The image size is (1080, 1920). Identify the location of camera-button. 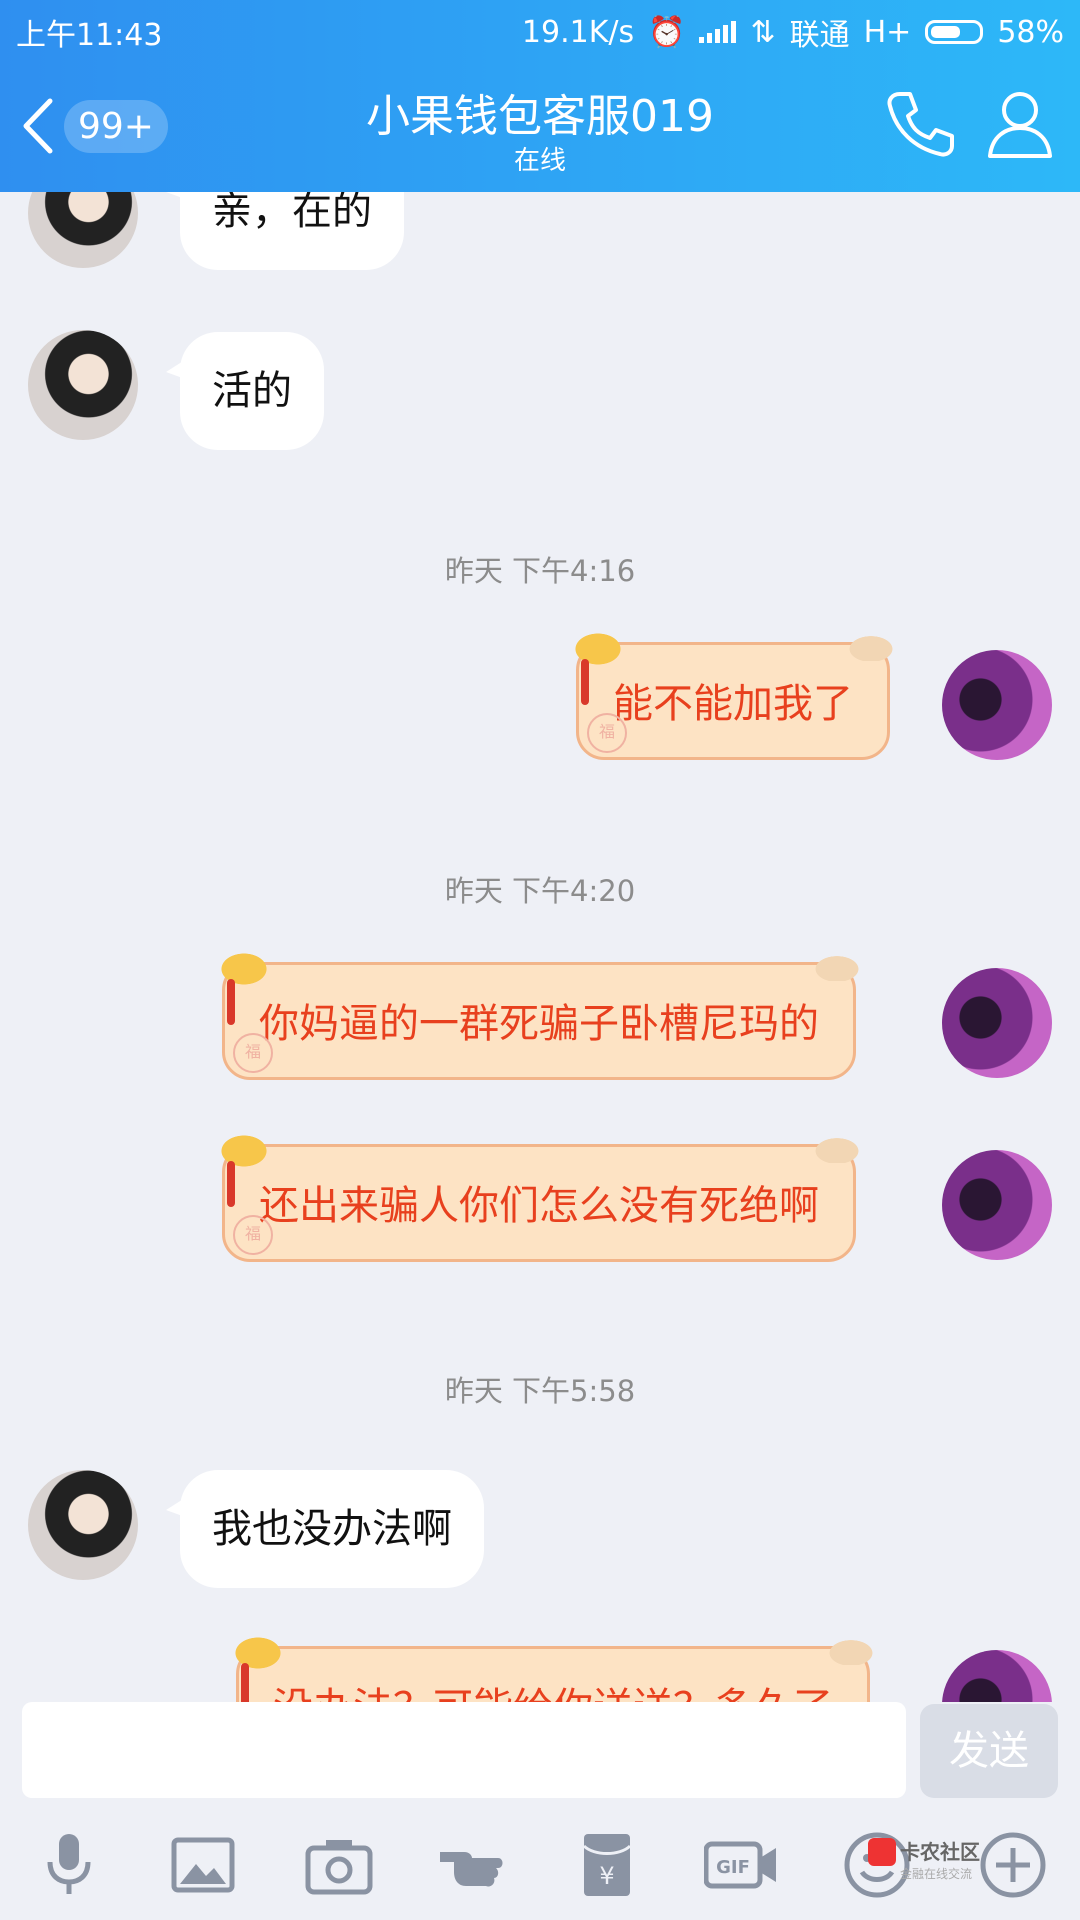
(339, 1865).